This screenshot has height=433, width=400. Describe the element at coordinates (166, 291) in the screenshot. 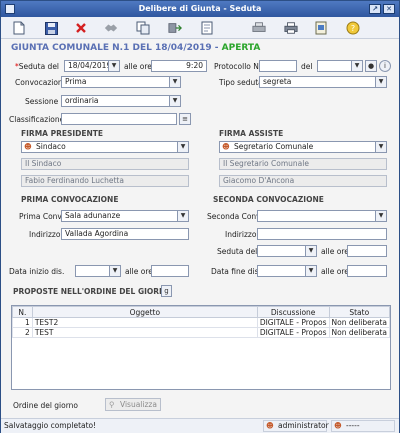

I see `info-icon: g` at that location.